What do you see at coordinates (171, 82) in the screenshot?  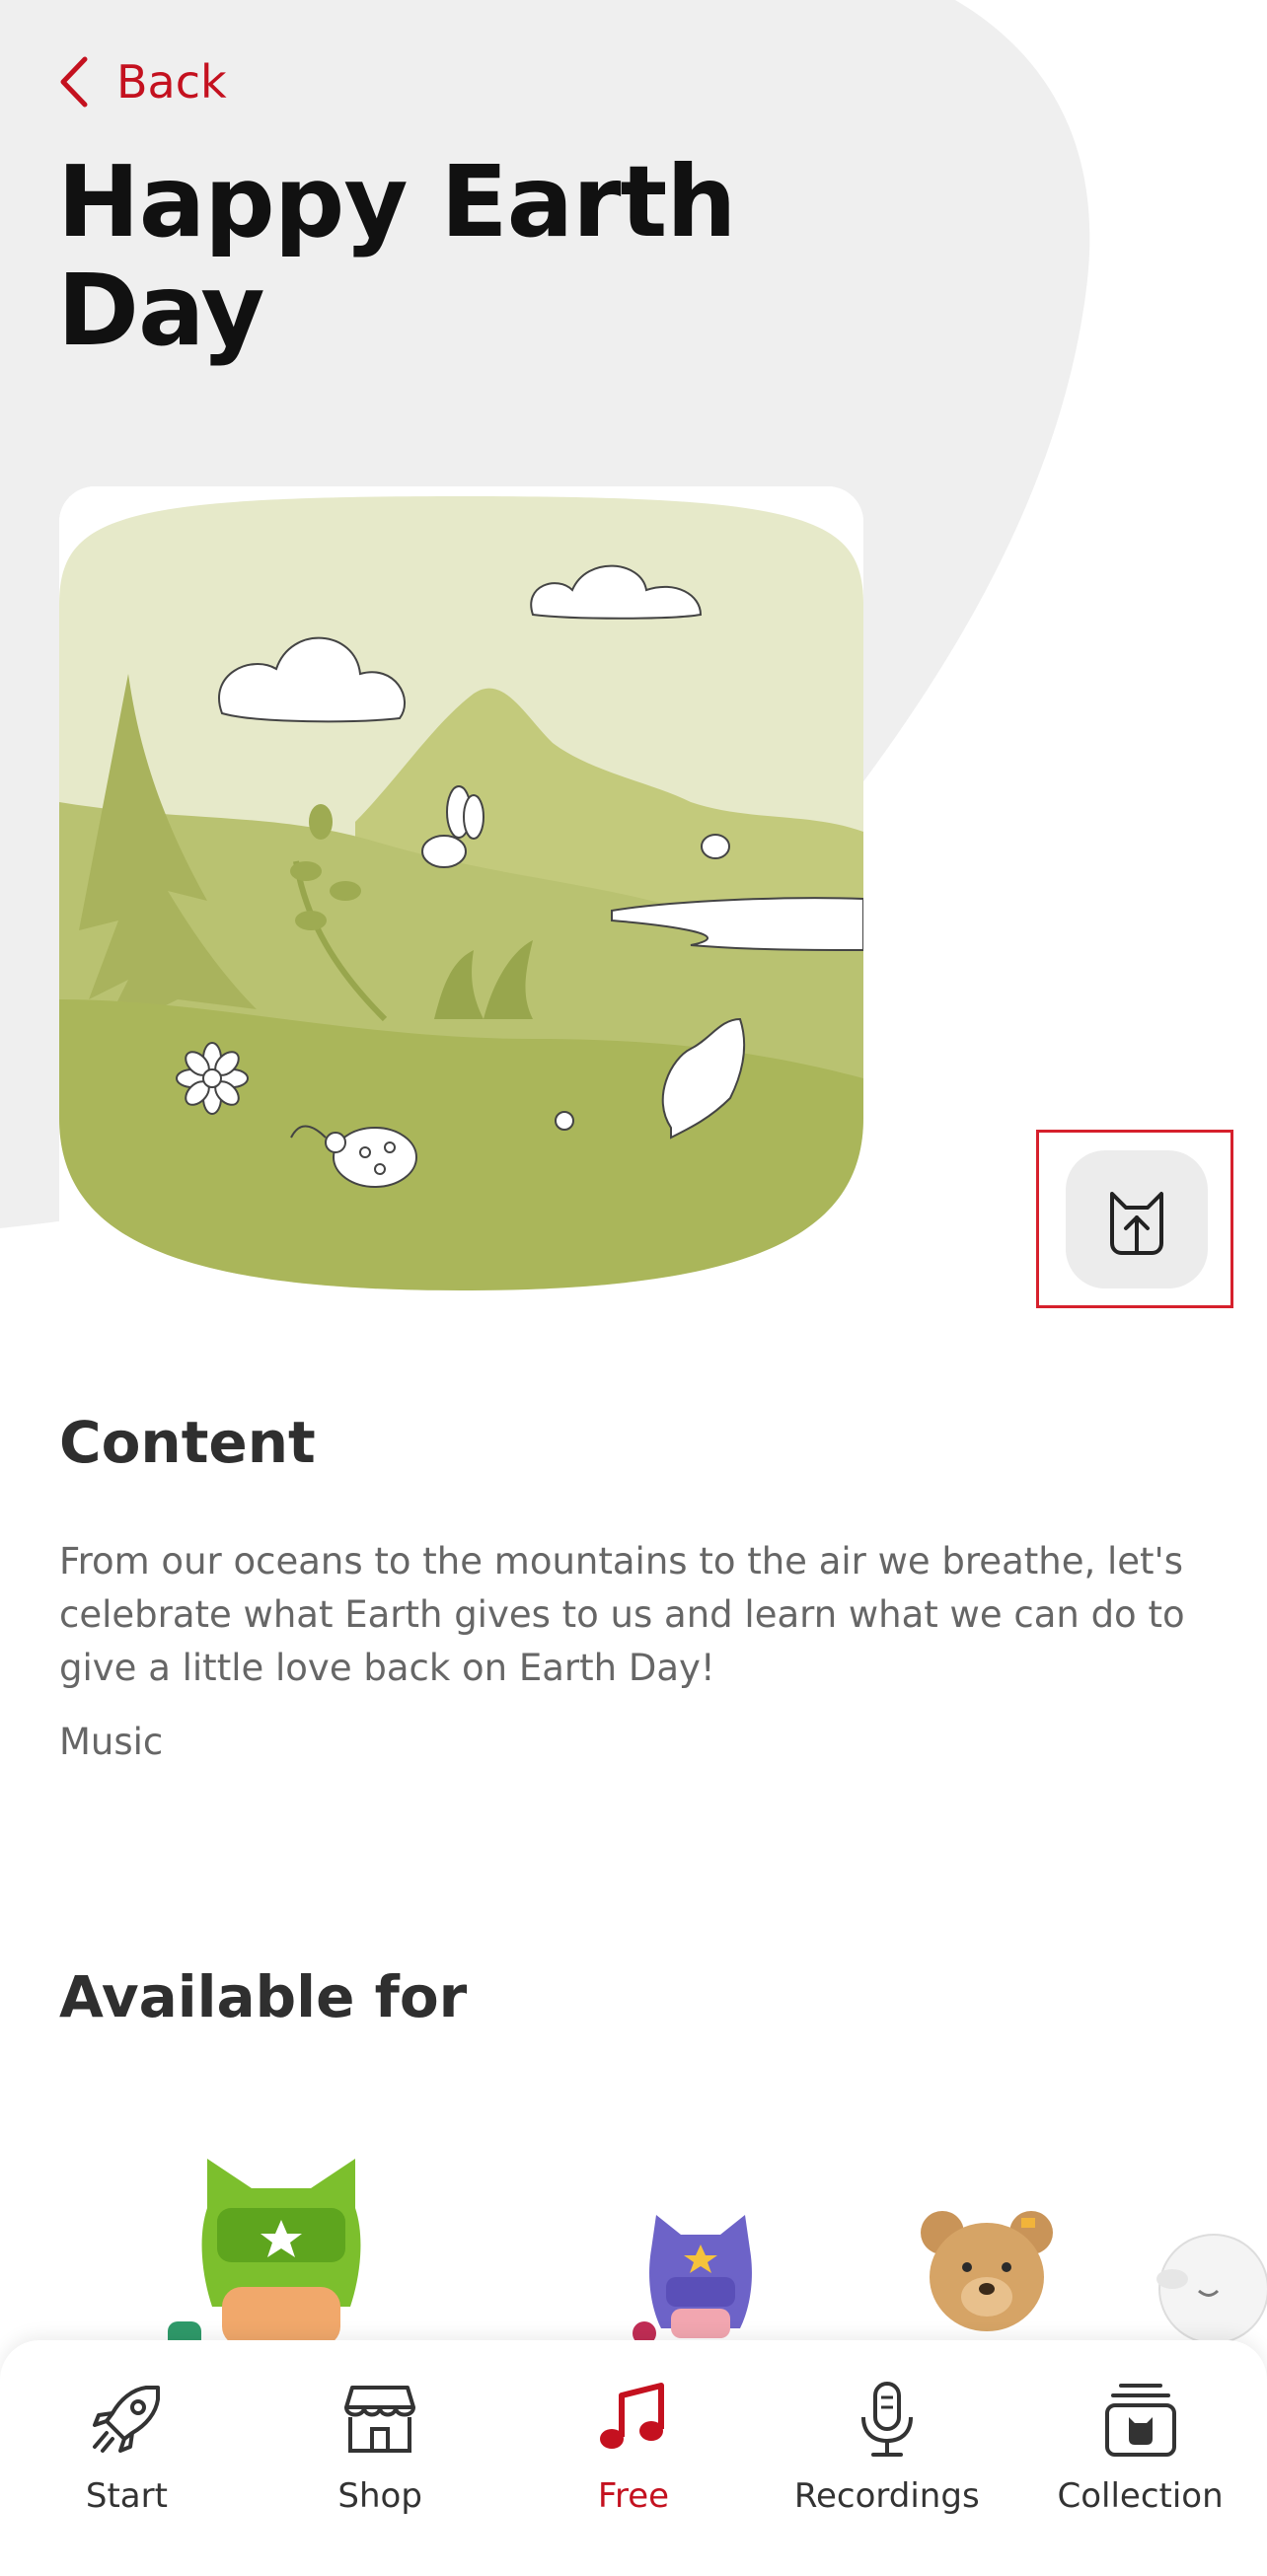 I see `back-label: Back` at bounding box center [171, 82].